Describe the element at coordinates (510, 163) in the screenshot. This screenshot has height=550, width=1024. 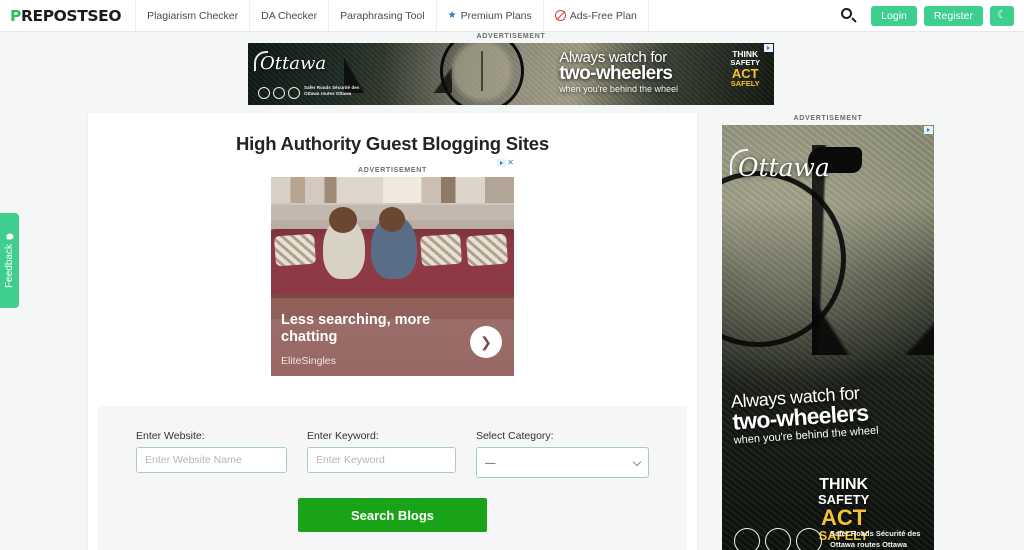
I see `close-icon: ✕` at that location.